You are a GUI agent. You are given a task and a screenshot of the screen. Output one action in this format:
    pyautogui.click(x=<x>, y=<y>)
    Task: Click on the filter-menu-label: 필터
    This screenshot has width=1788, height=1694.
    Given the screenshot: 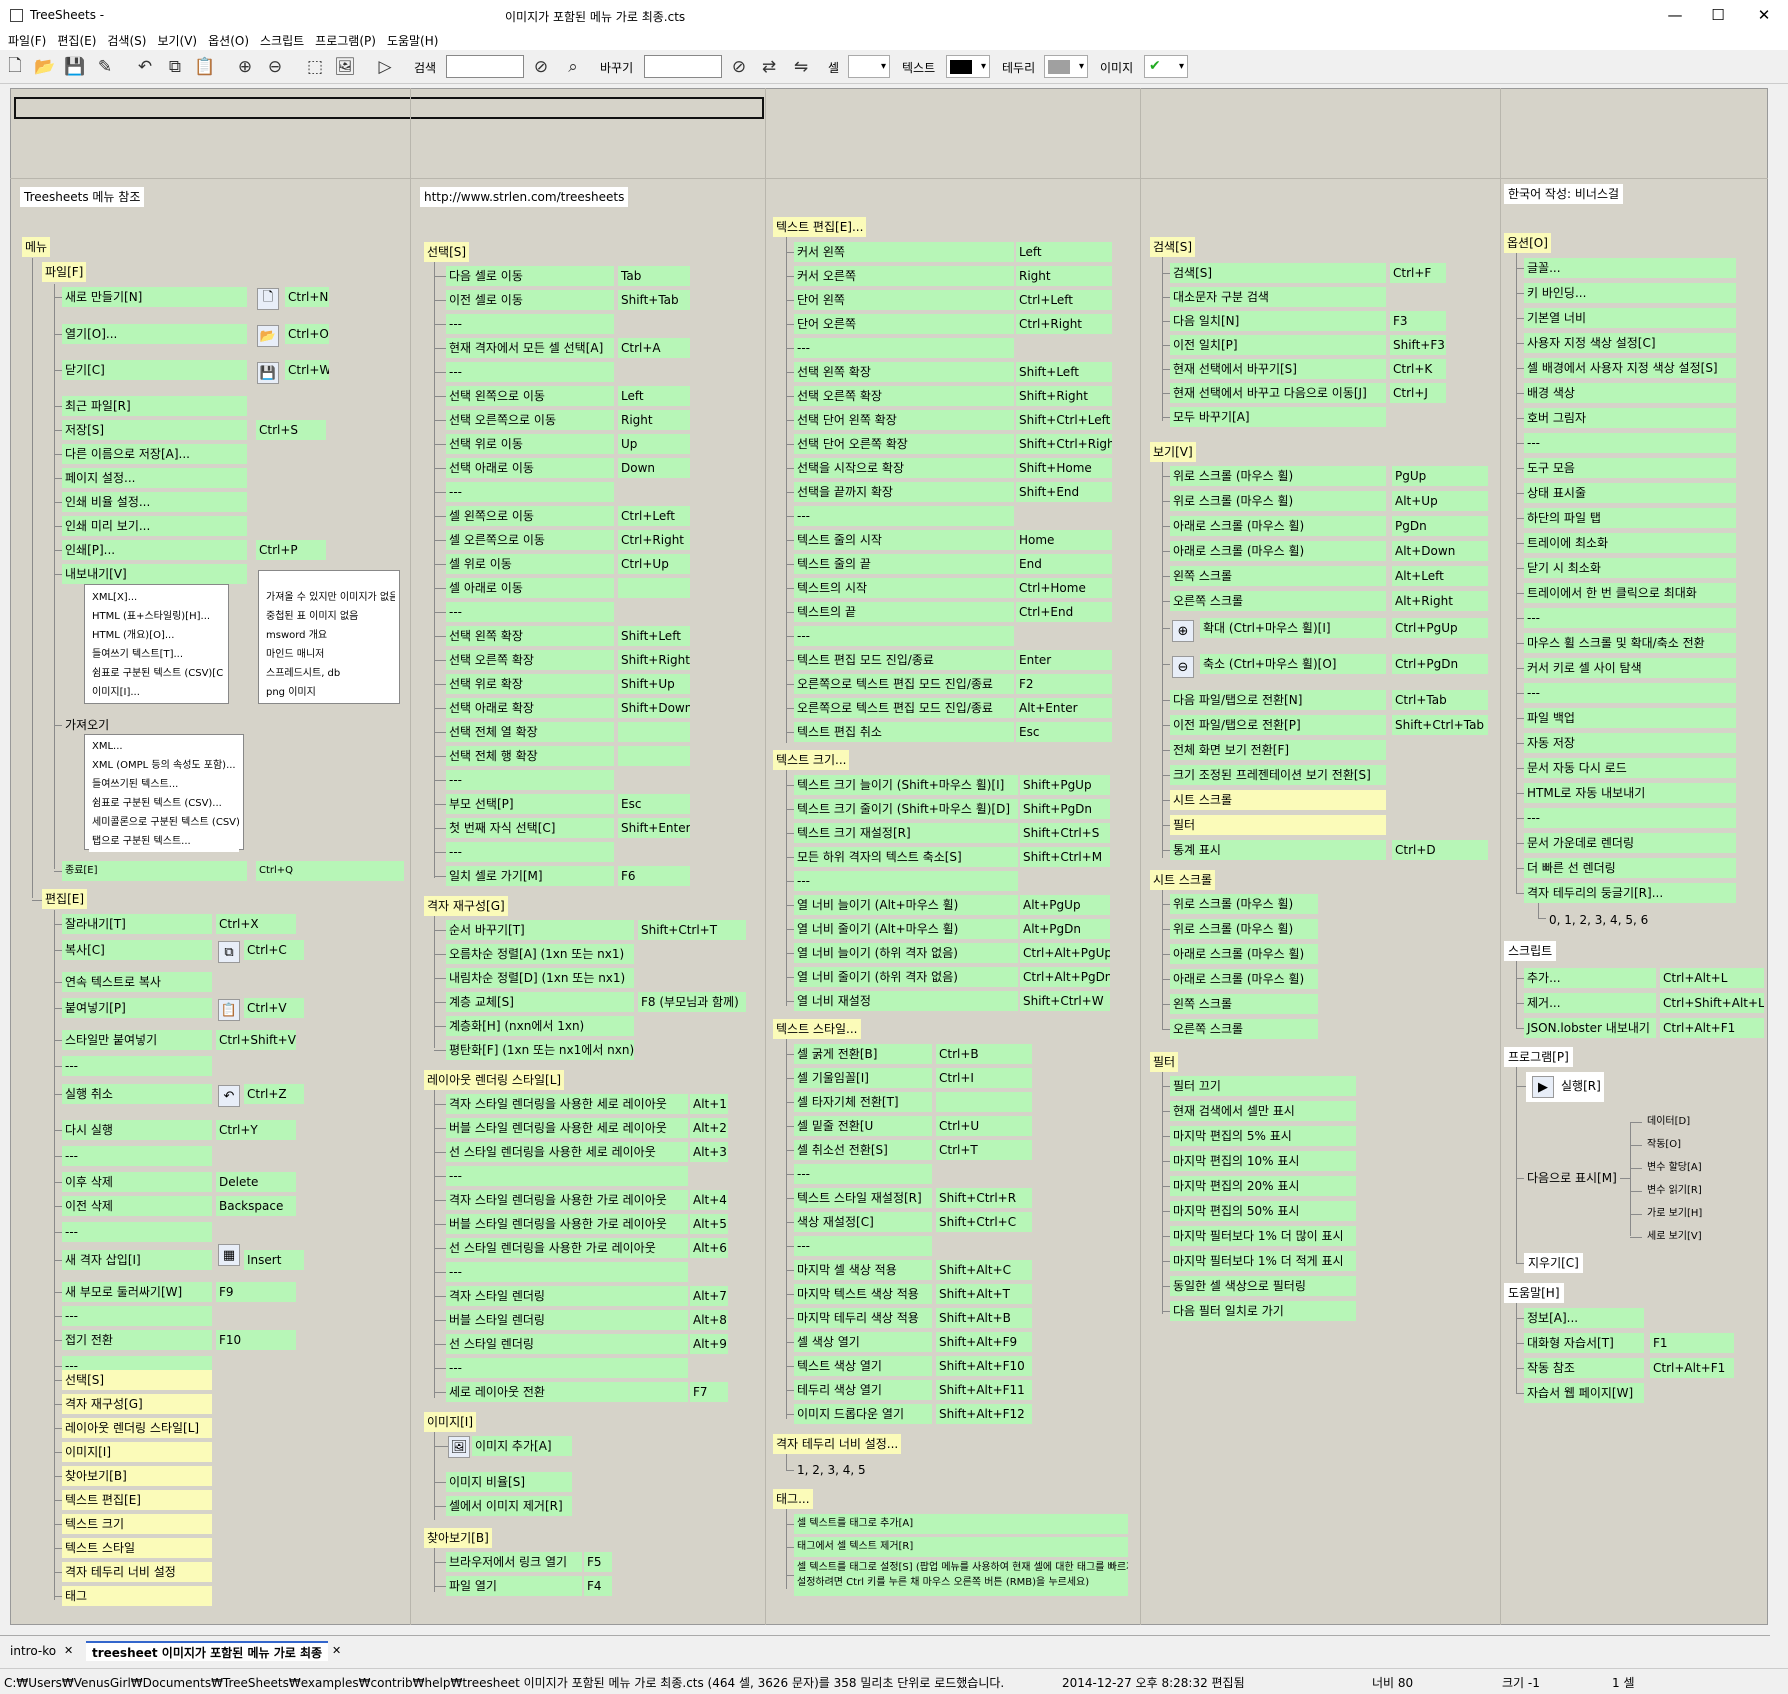 What is the action you would take?
    pyautogui.click(x=1164, y=1062)
    